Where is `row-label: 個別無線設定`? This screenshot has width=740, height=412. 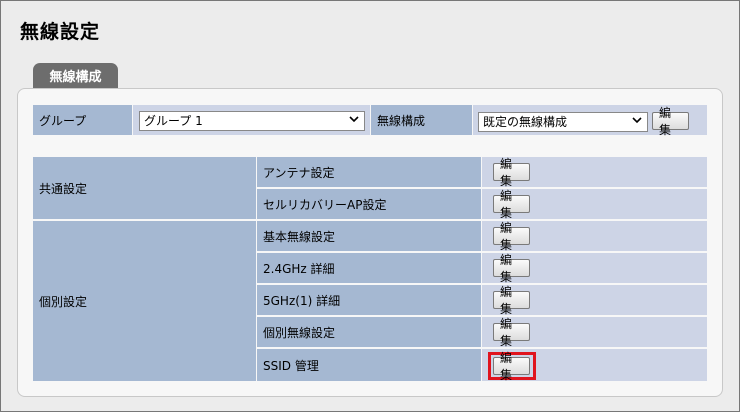
row-label: 個別無線設定 is located at coordinates (369, 332).